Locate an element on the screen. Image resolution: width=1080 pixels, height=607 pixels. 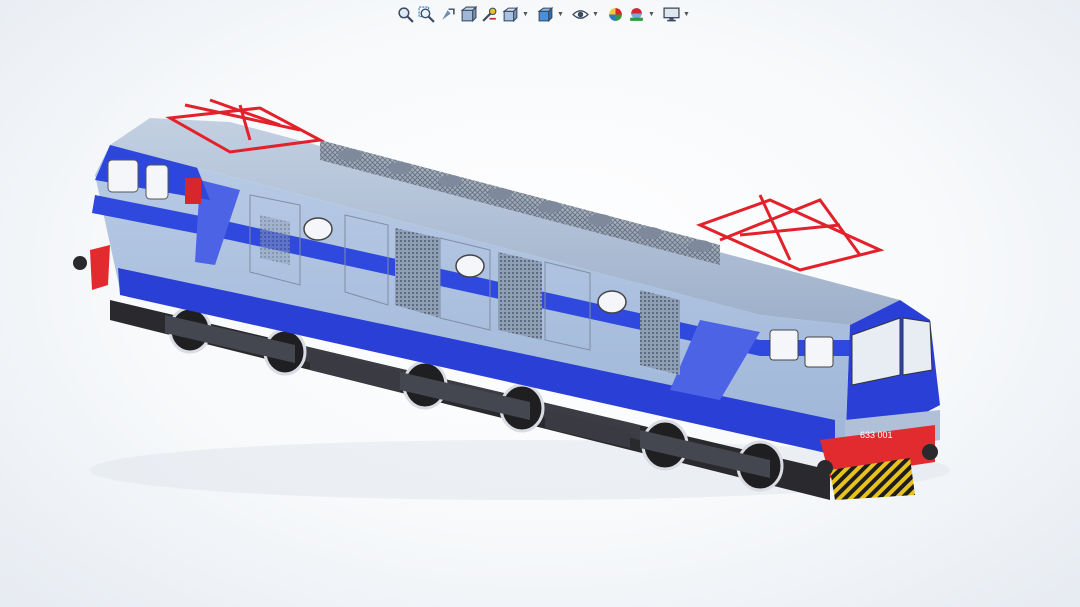
zoom-to-area-button is located at coordinates (426, 14).